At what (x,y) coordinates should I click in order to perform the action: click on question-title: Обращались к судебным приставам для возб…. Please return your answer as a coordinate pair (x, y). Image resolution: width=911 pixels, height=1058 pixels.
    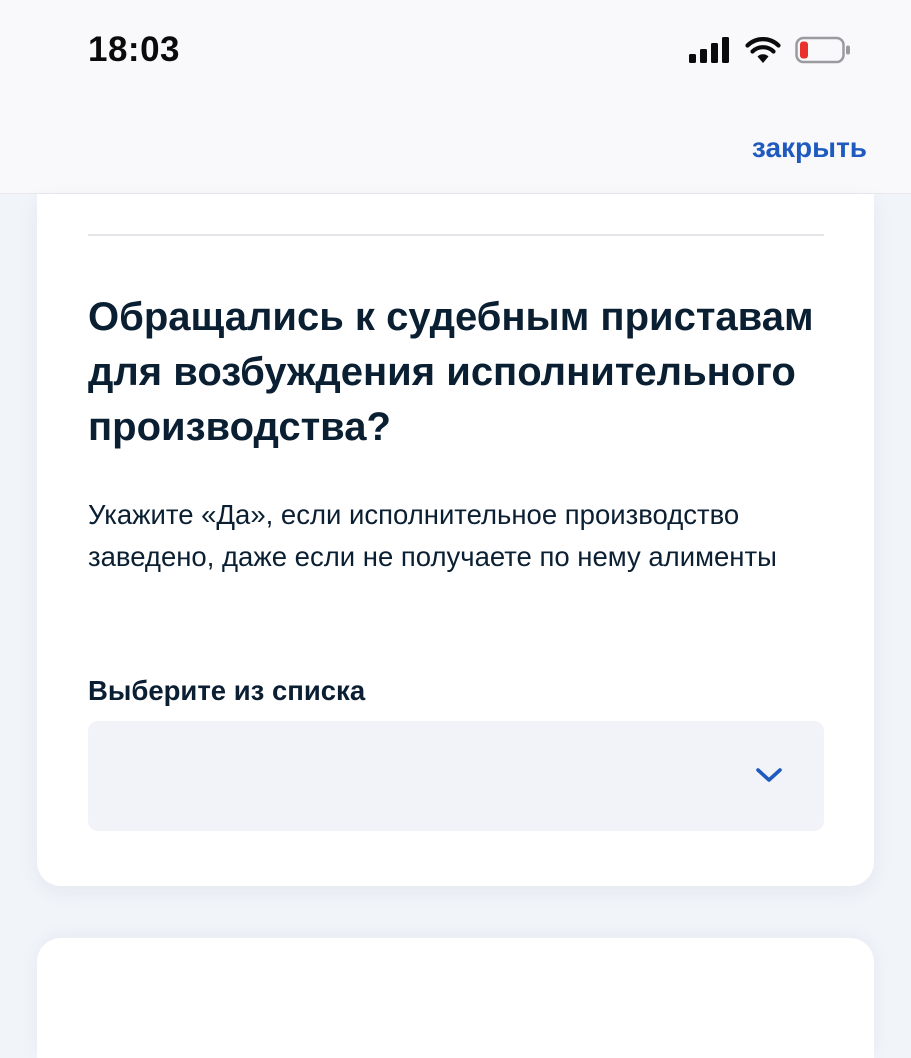
    Looking at the image, I should click on (451, 372).